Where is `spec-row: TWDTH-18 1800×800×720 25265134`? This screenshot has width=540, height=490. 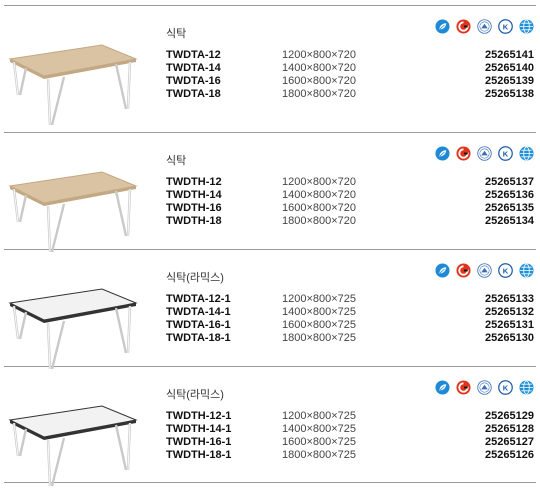
spec-row: TWDTH-18 1800×800×720 25265134 is located at coordinates (270, 221).